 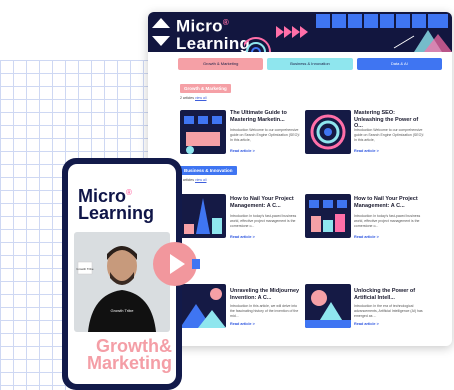 What do you see at coordinates (348, 33) in the screenshot?
I see `banner-decoration` at bounding box center [348, 33].